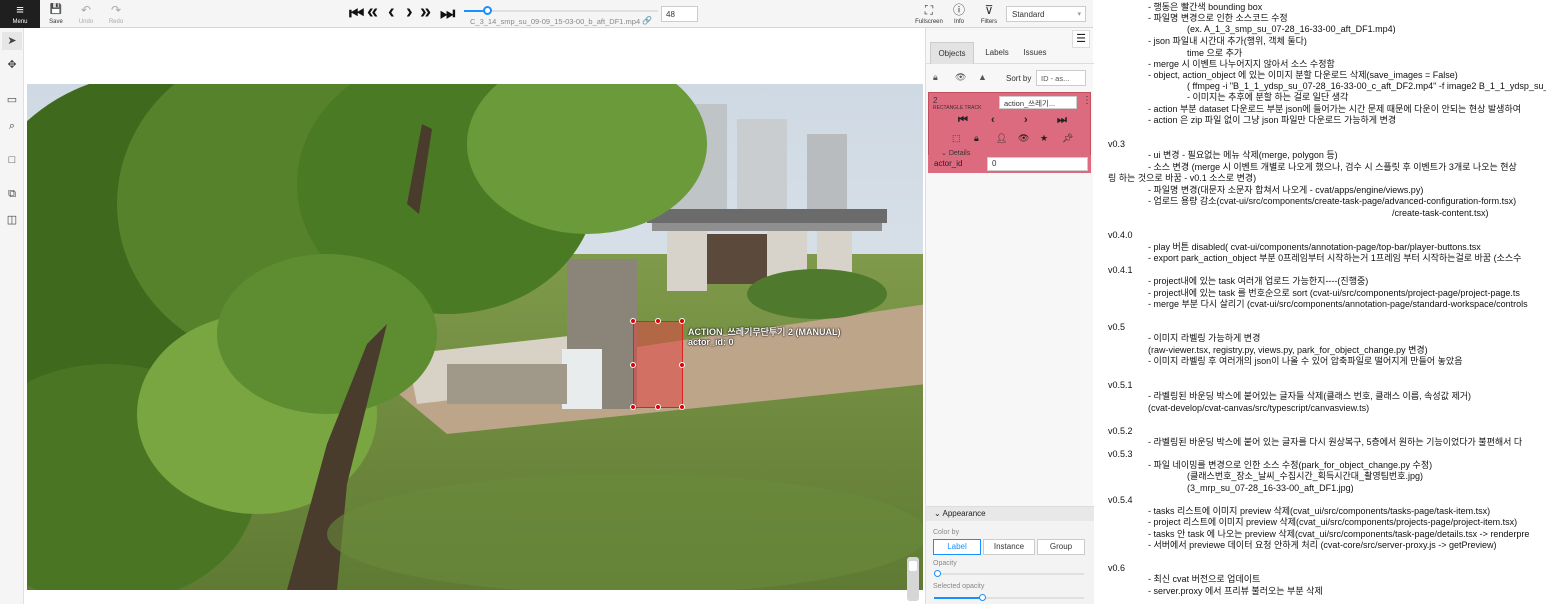 This screenshot has width=1546, height=604. Describe the element at coordinates (913, 566) in the screenshot. I see `zoom-slider-handle` at that location.